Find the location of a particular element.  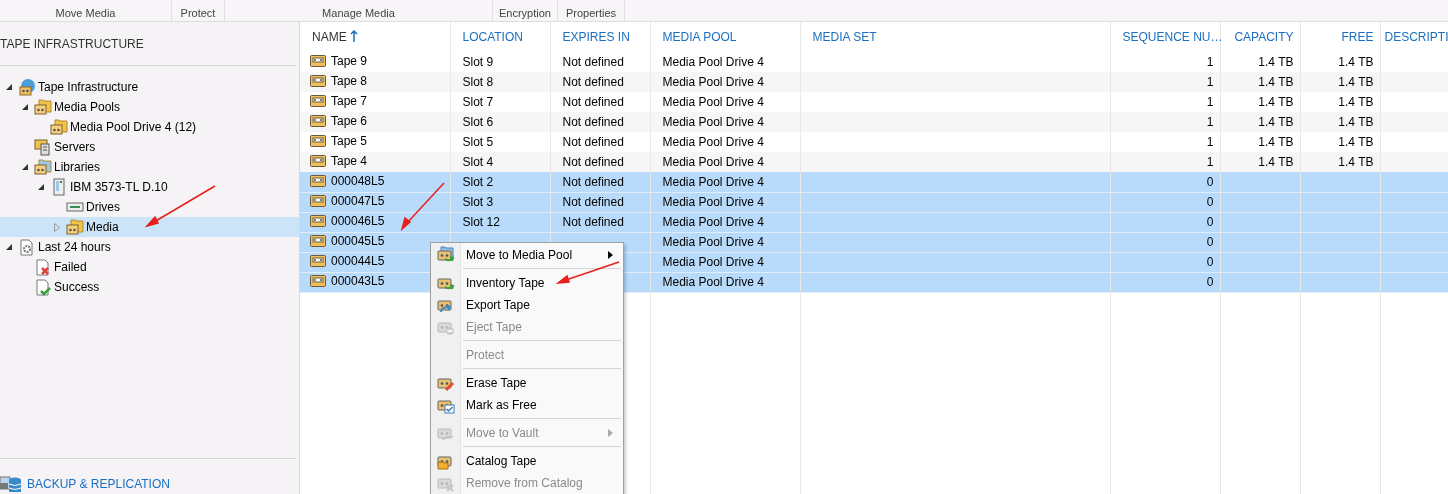

table-cell: Tape 9 is located at coordinates (349, 61).